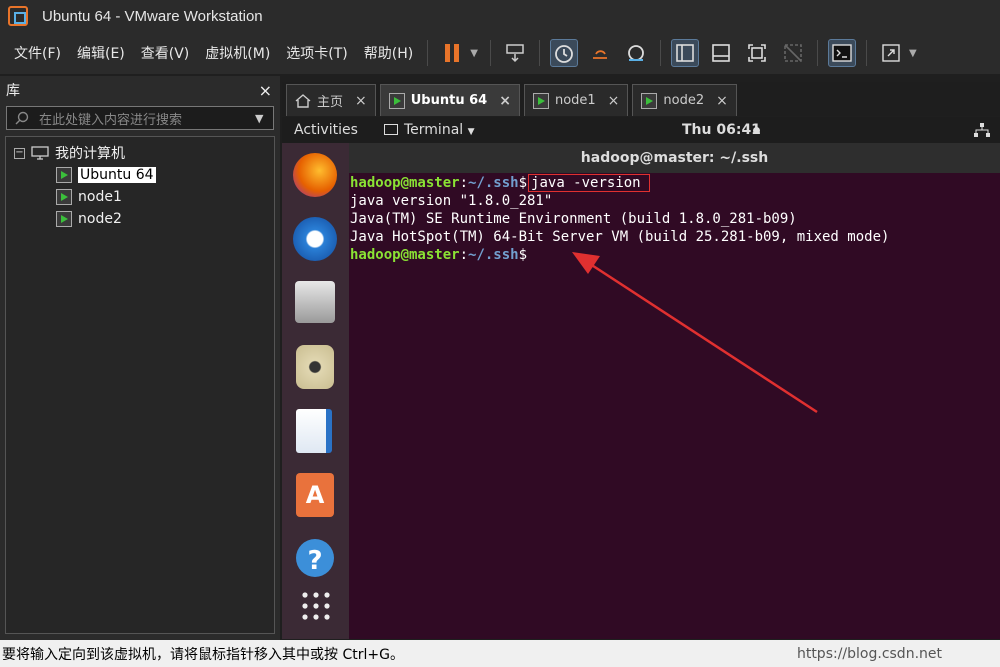  Describe the element at coordinates (140, 197) in the screenshot. I see `tree-item-node1: node1` at that location.